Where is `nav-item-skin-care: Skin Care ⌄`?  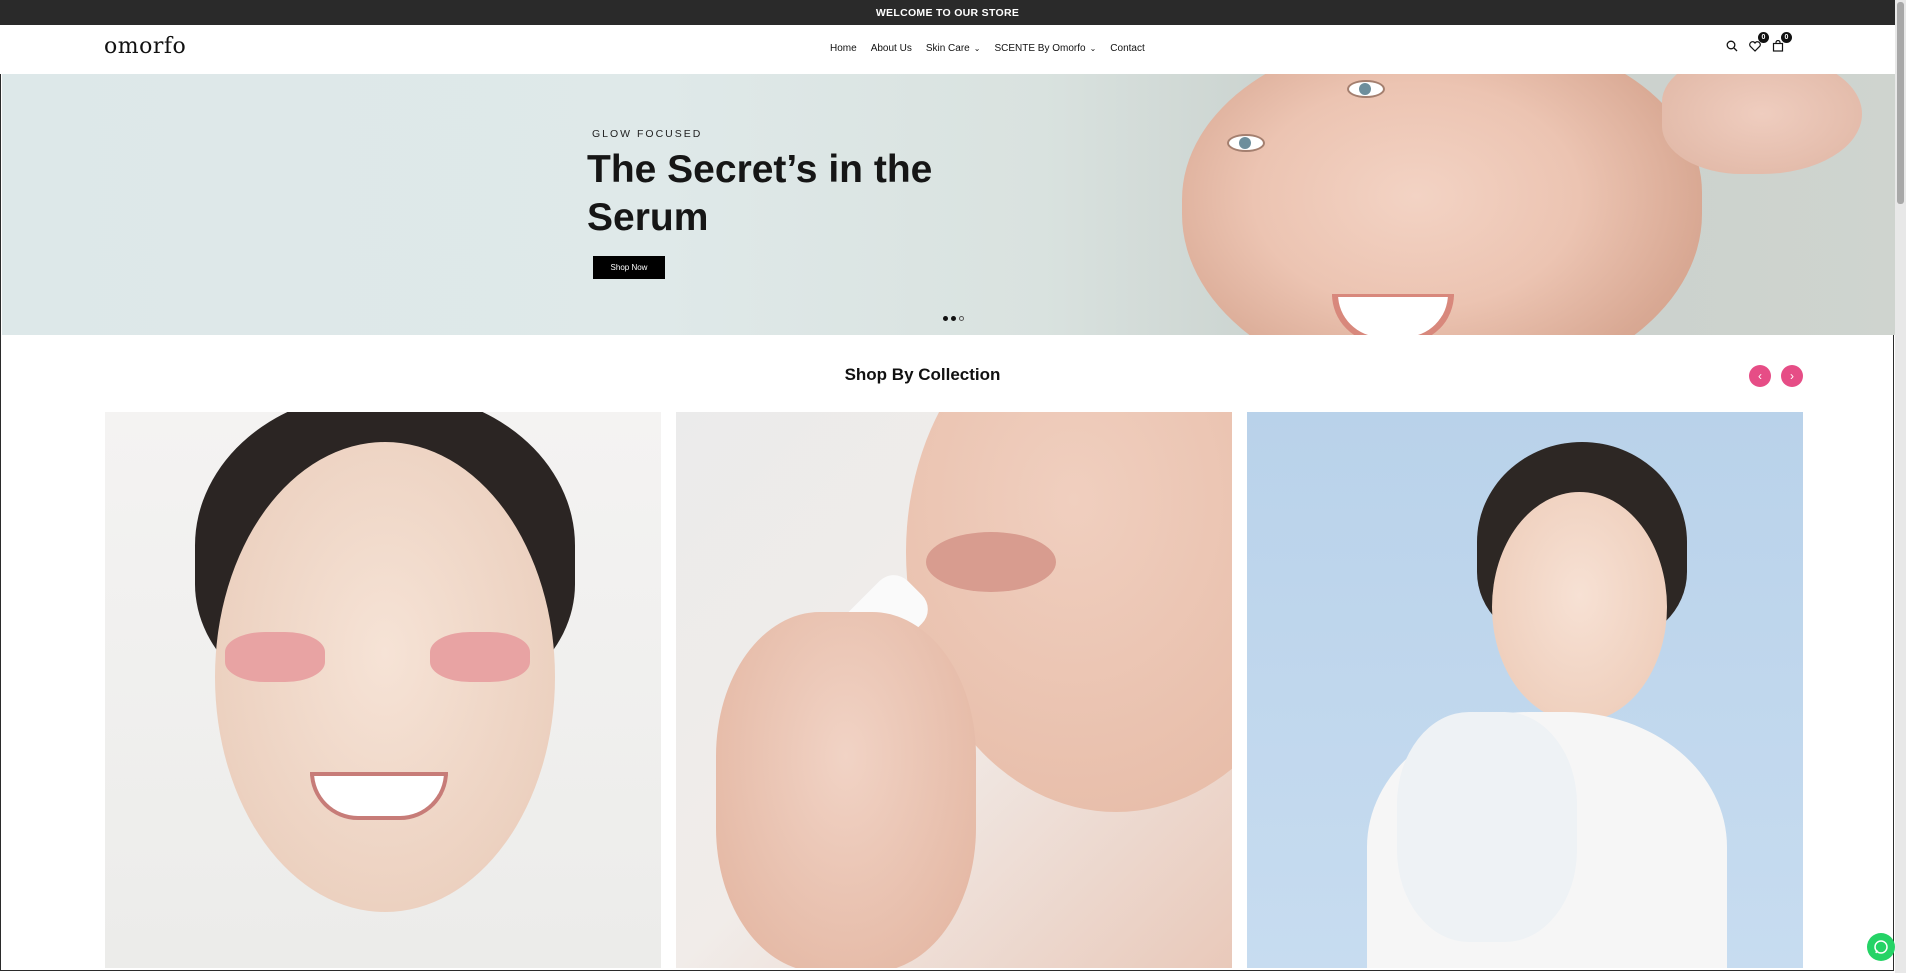 nav-item-skin-care: Skin Care ⌄ is located at coordinates (953, 48).